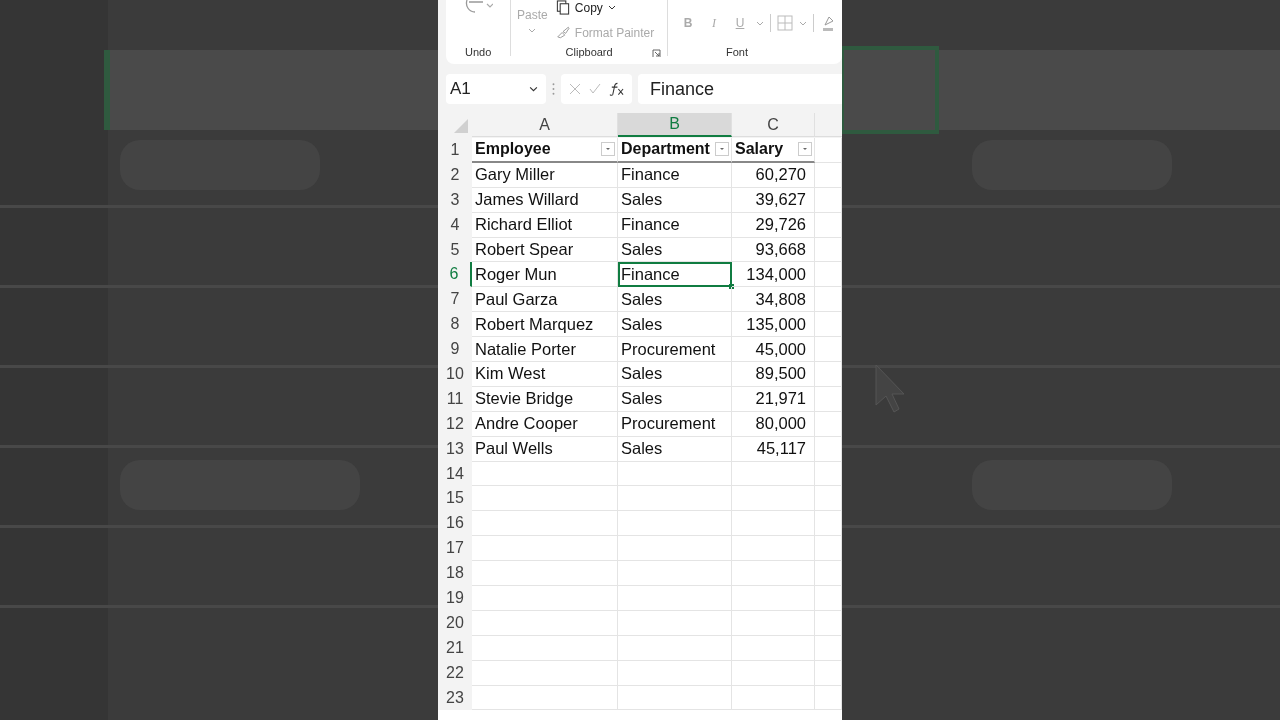 The image size is (1280, 720). What do you see at coordinates (773, 250) in the screenshot?
I see `table-cell: 93,668` at bounding box center [773, 250].